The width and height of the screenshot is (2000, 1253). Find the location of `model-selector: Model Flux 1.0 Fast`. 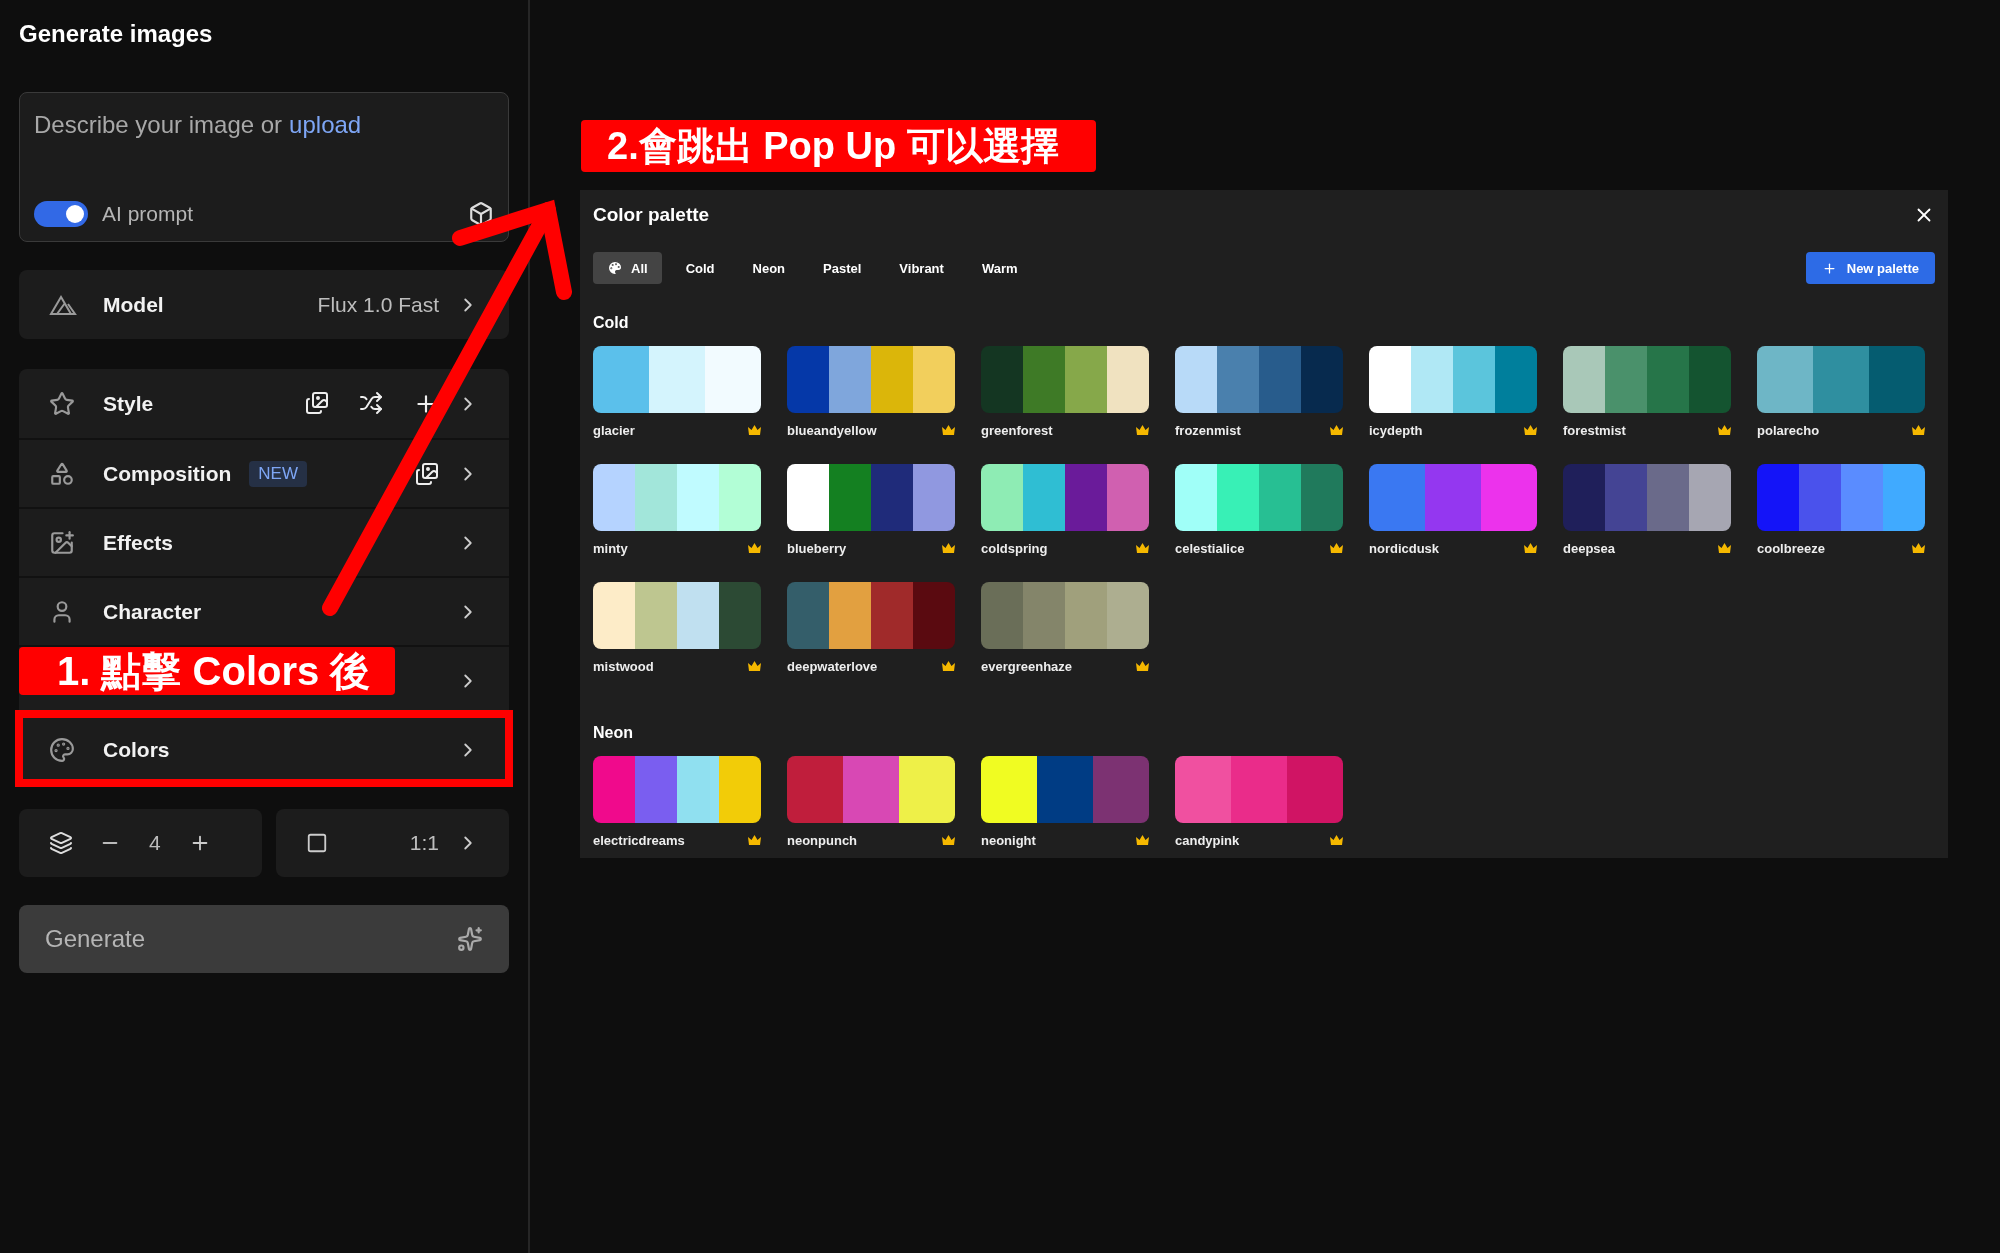

model-selector: Model Flux 1.0 Fast is located at coordinates (264, 304).